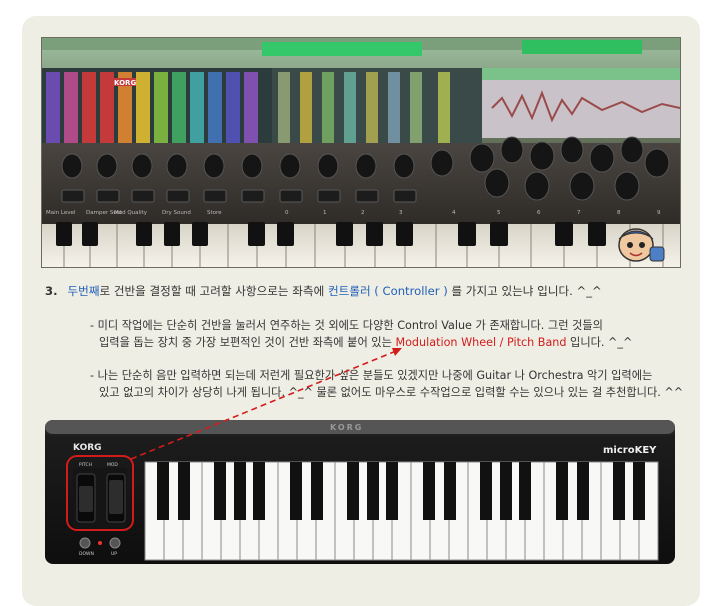 Image resolution: width=720 pixels, height=606 pixels. What do you see at coordinates (214, 213) in the screenshot?
I see `photo-left-label-4: Store` at bounding box center [214, 213].